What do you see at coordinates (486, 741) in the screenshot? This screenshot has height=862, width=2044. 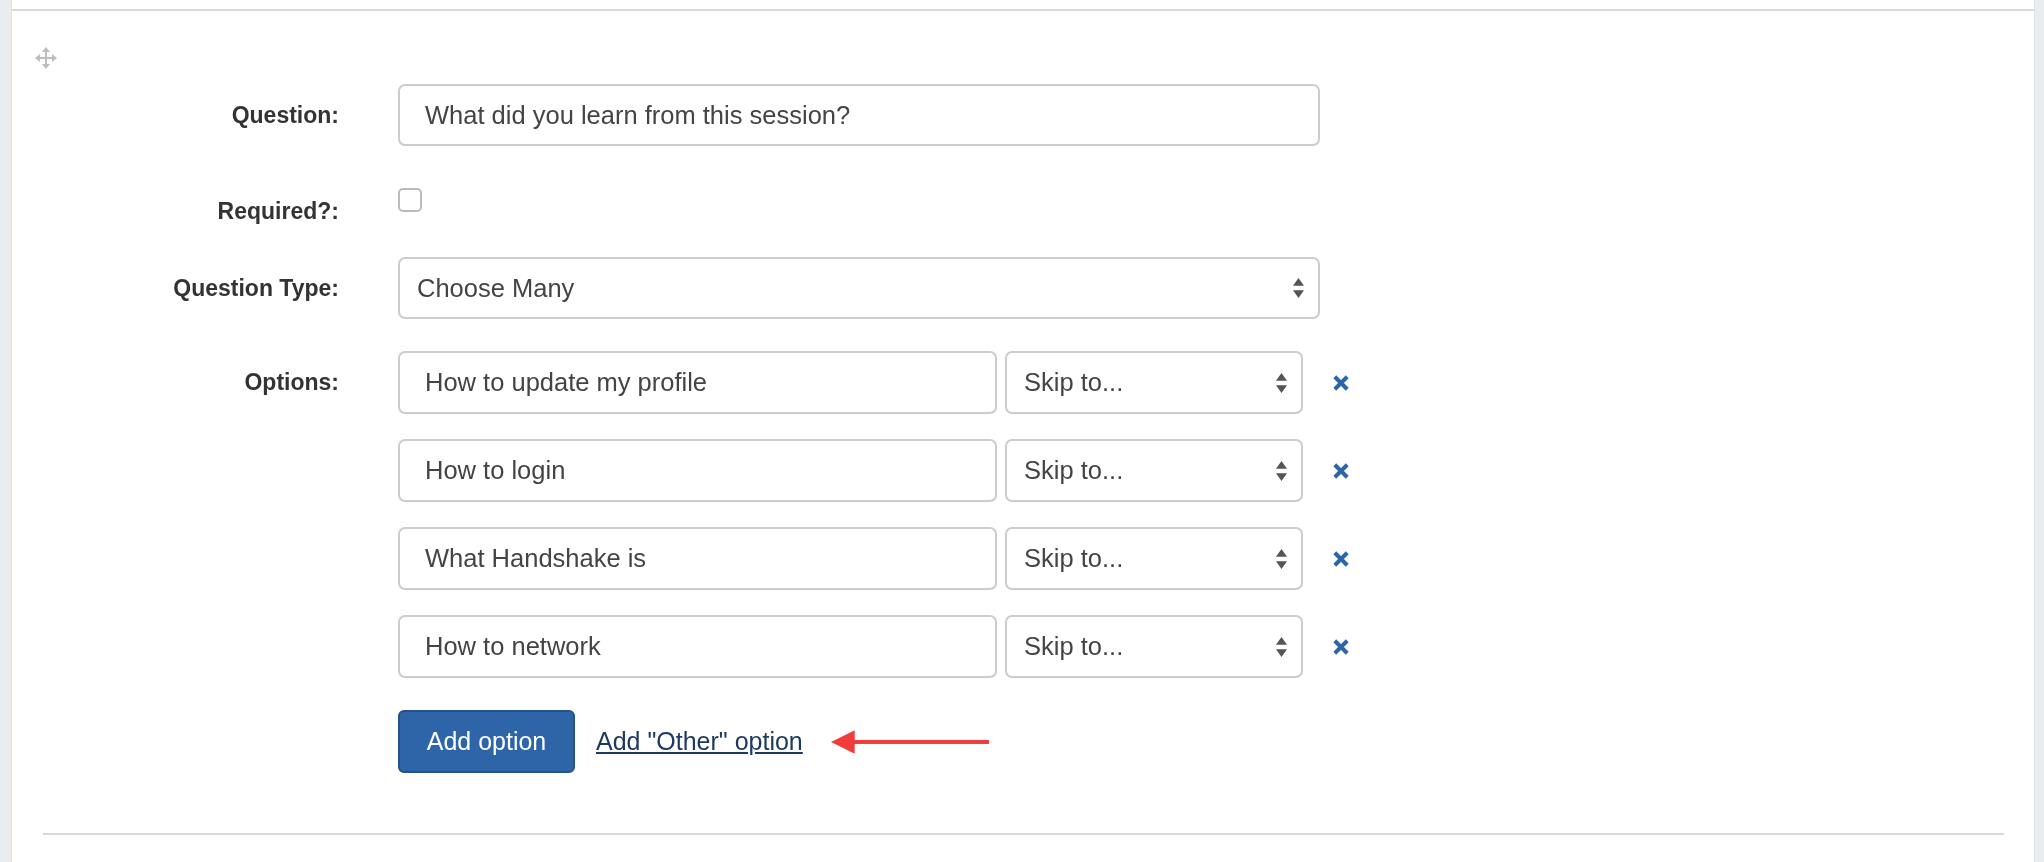 I see `add-option-button: Add option` at bounding box center [486, 741].